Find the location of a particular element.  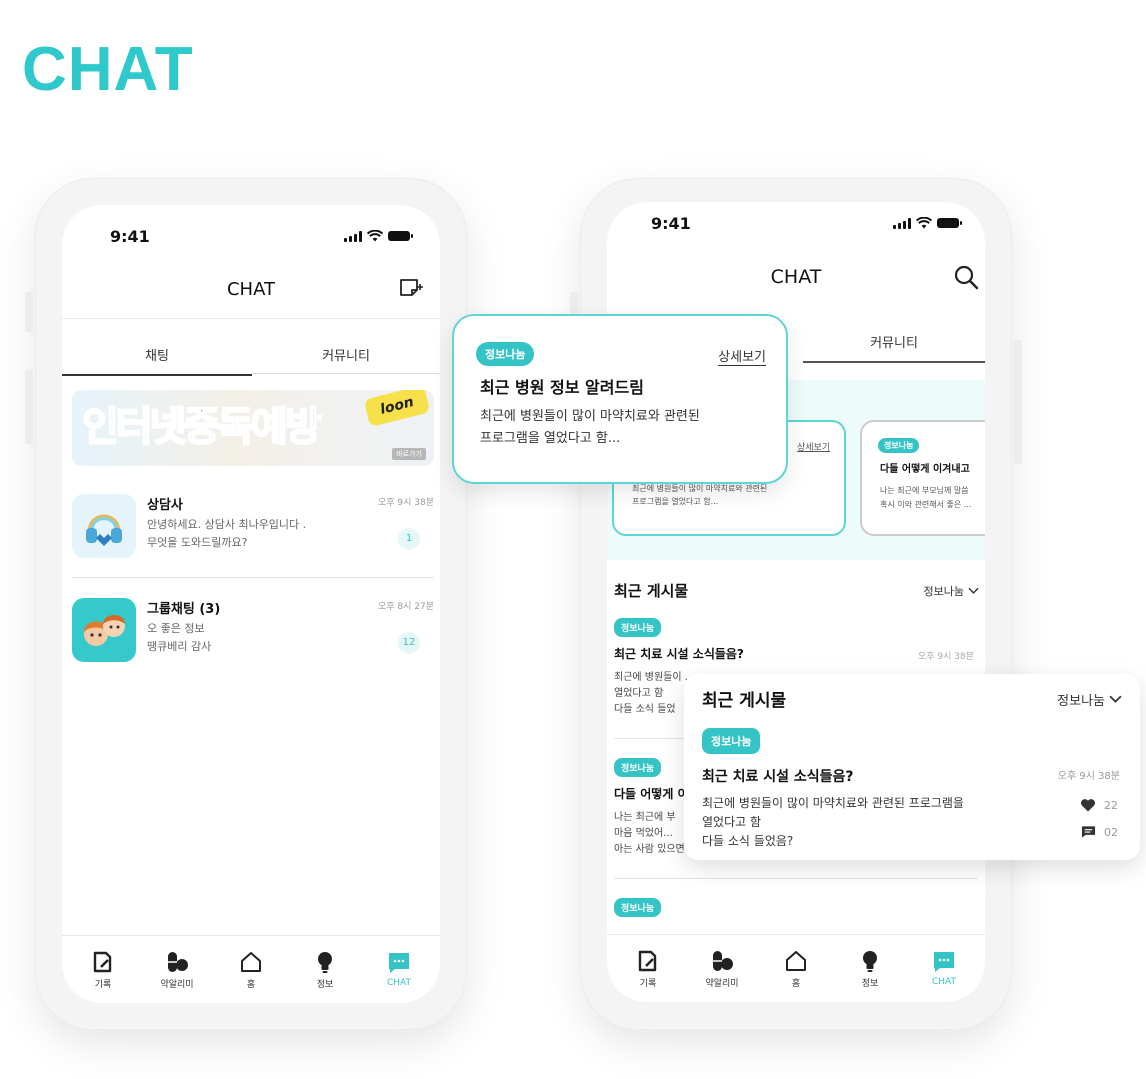

headset-icon is located at coordinates (104, 526).